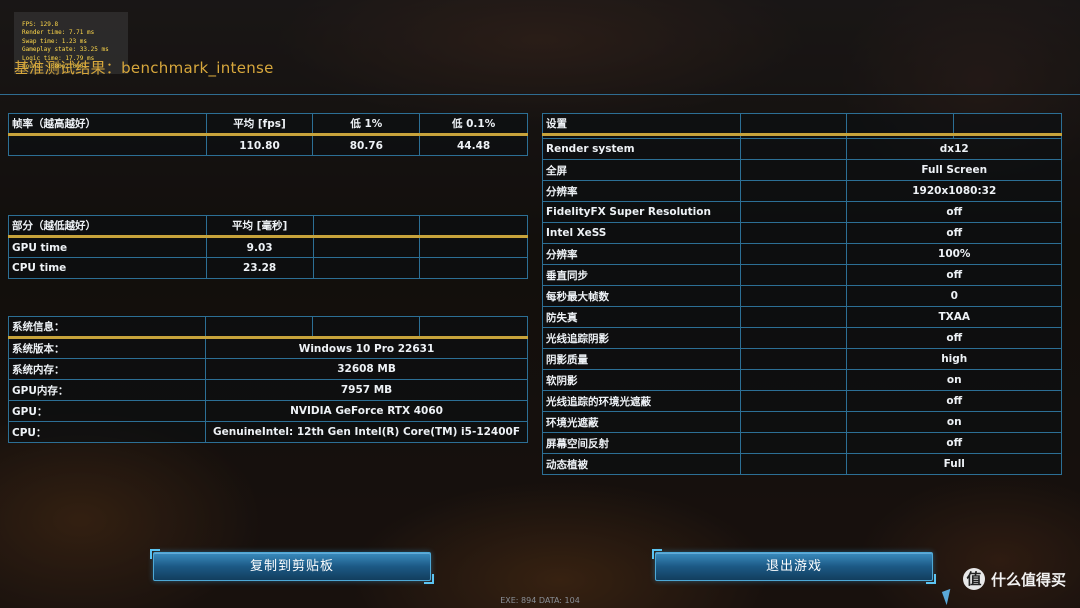 This screenshot has height=608, width=1080. I want to click on system-row-value: 32608 MB, so click(366, 369).